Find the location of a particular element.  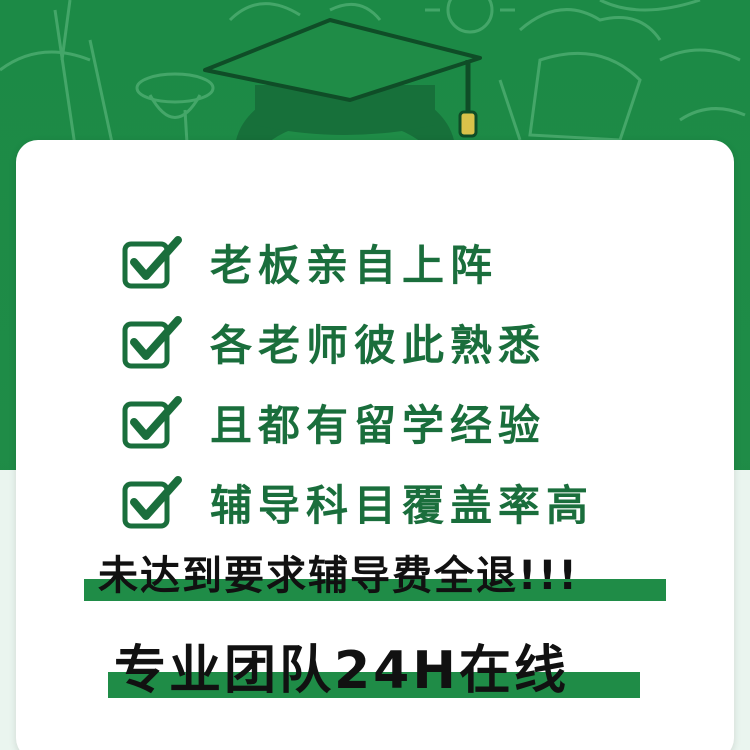

feature-item-experience: 且都有留学经验 is located at coordinates (402, 422).